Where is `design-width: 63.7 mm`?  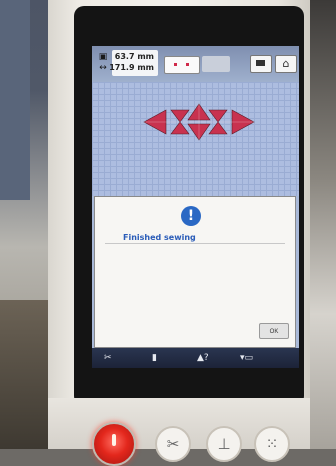
design-width: 63.7 mm is located at coordinates (134, 56).